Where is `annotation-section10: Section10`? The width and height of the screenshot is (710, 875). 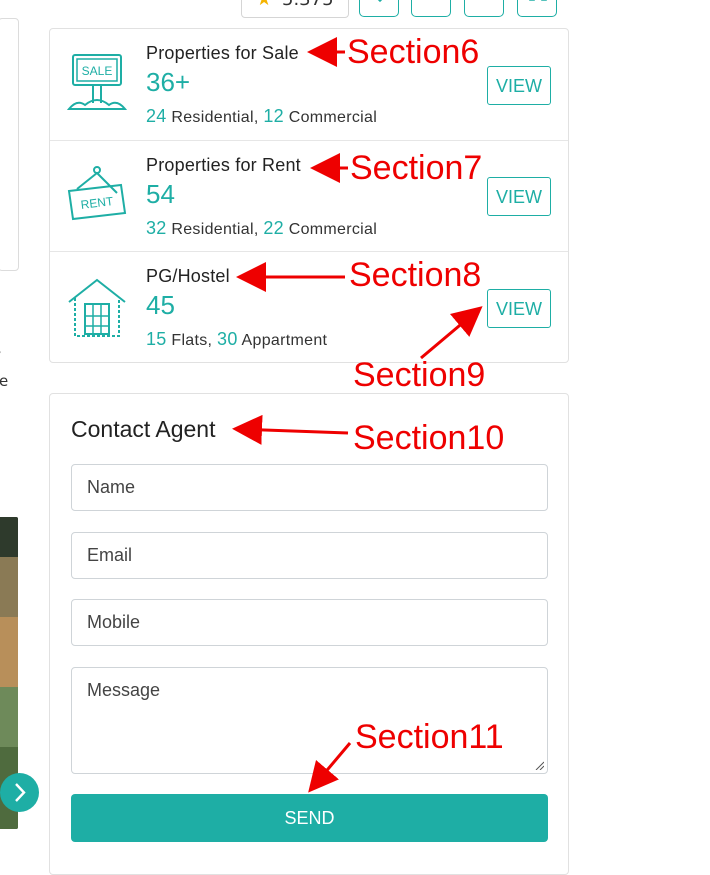
annotation-section10: Section10 is located at coordinates (429, 438).